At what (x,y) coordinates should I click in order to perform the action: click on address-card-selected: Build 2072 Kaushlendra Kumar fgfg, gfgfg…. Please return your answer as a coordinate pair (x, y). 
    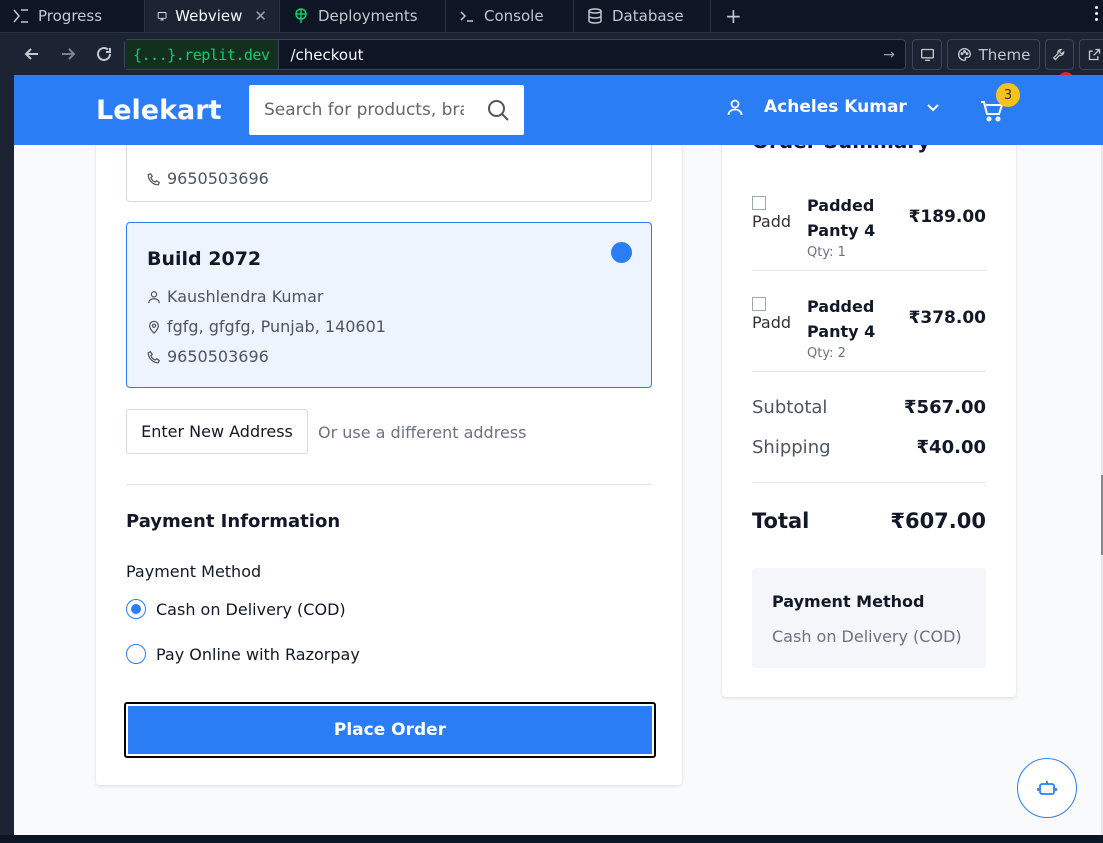
    Looking at the image, I should click on (389, 305).